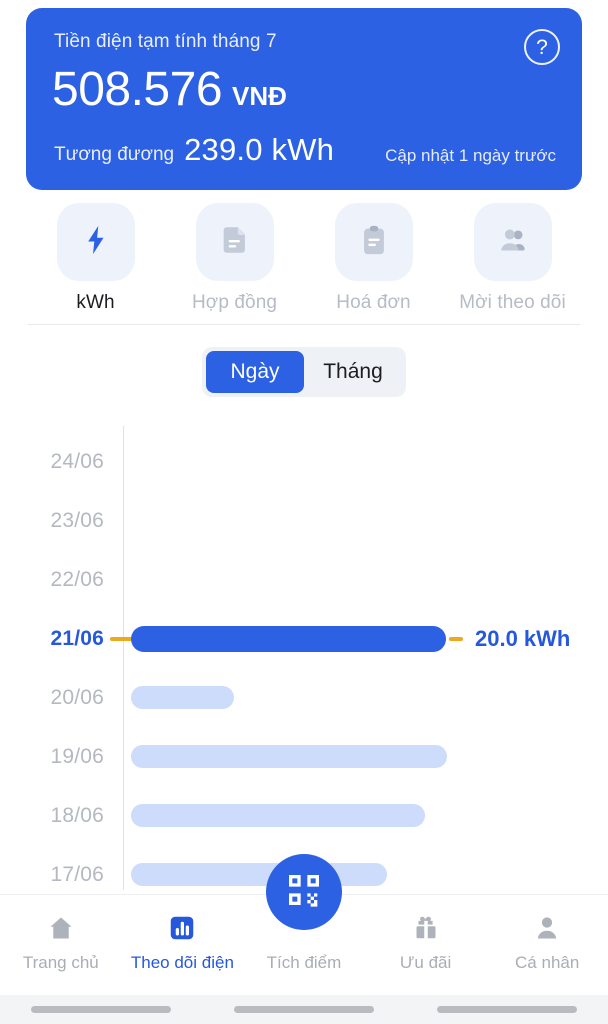 The height and width of the screenshot is (1024, 608). I want to click on chart-row-label: 23/06, so click(77, 520).